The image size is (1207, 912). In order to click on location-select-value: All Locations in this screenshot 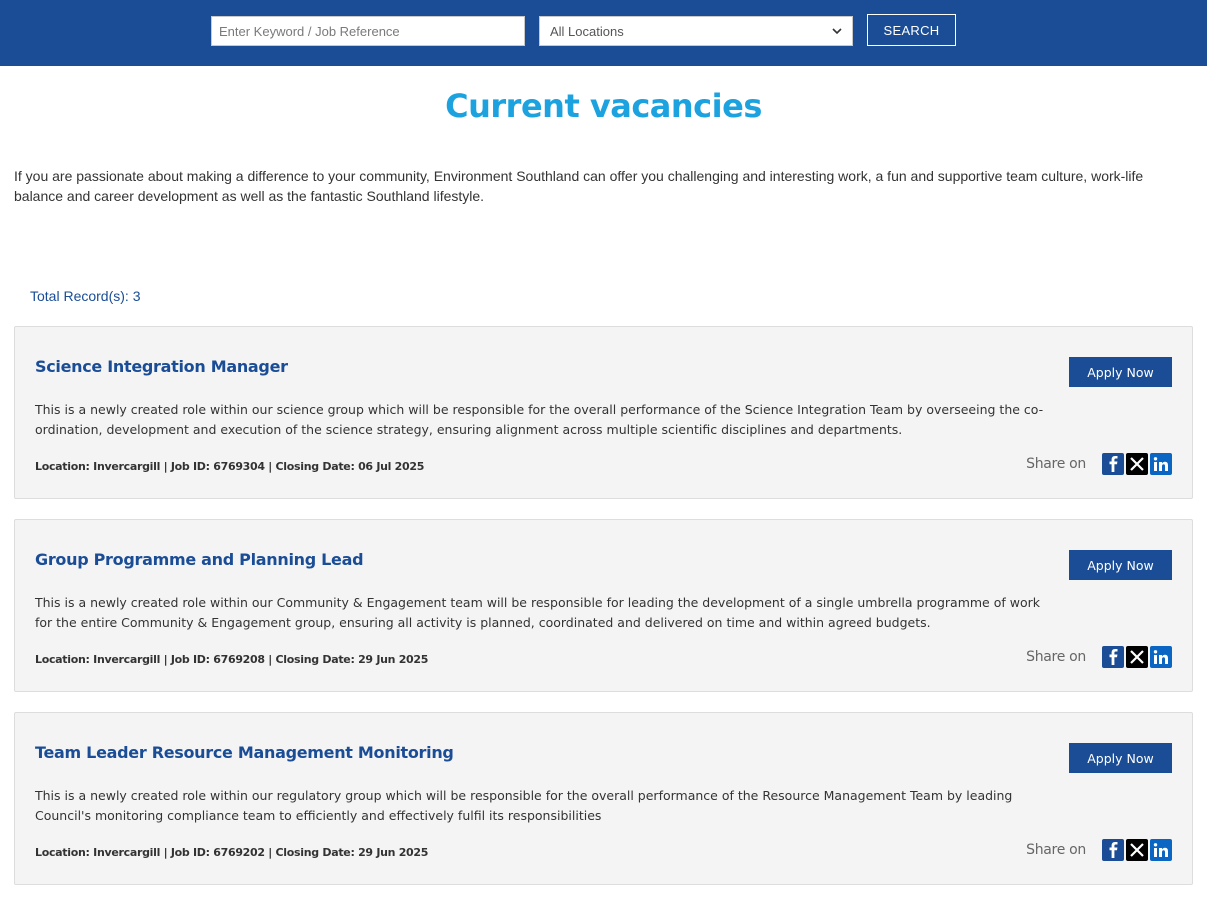, I will do `click(587, 31)`.